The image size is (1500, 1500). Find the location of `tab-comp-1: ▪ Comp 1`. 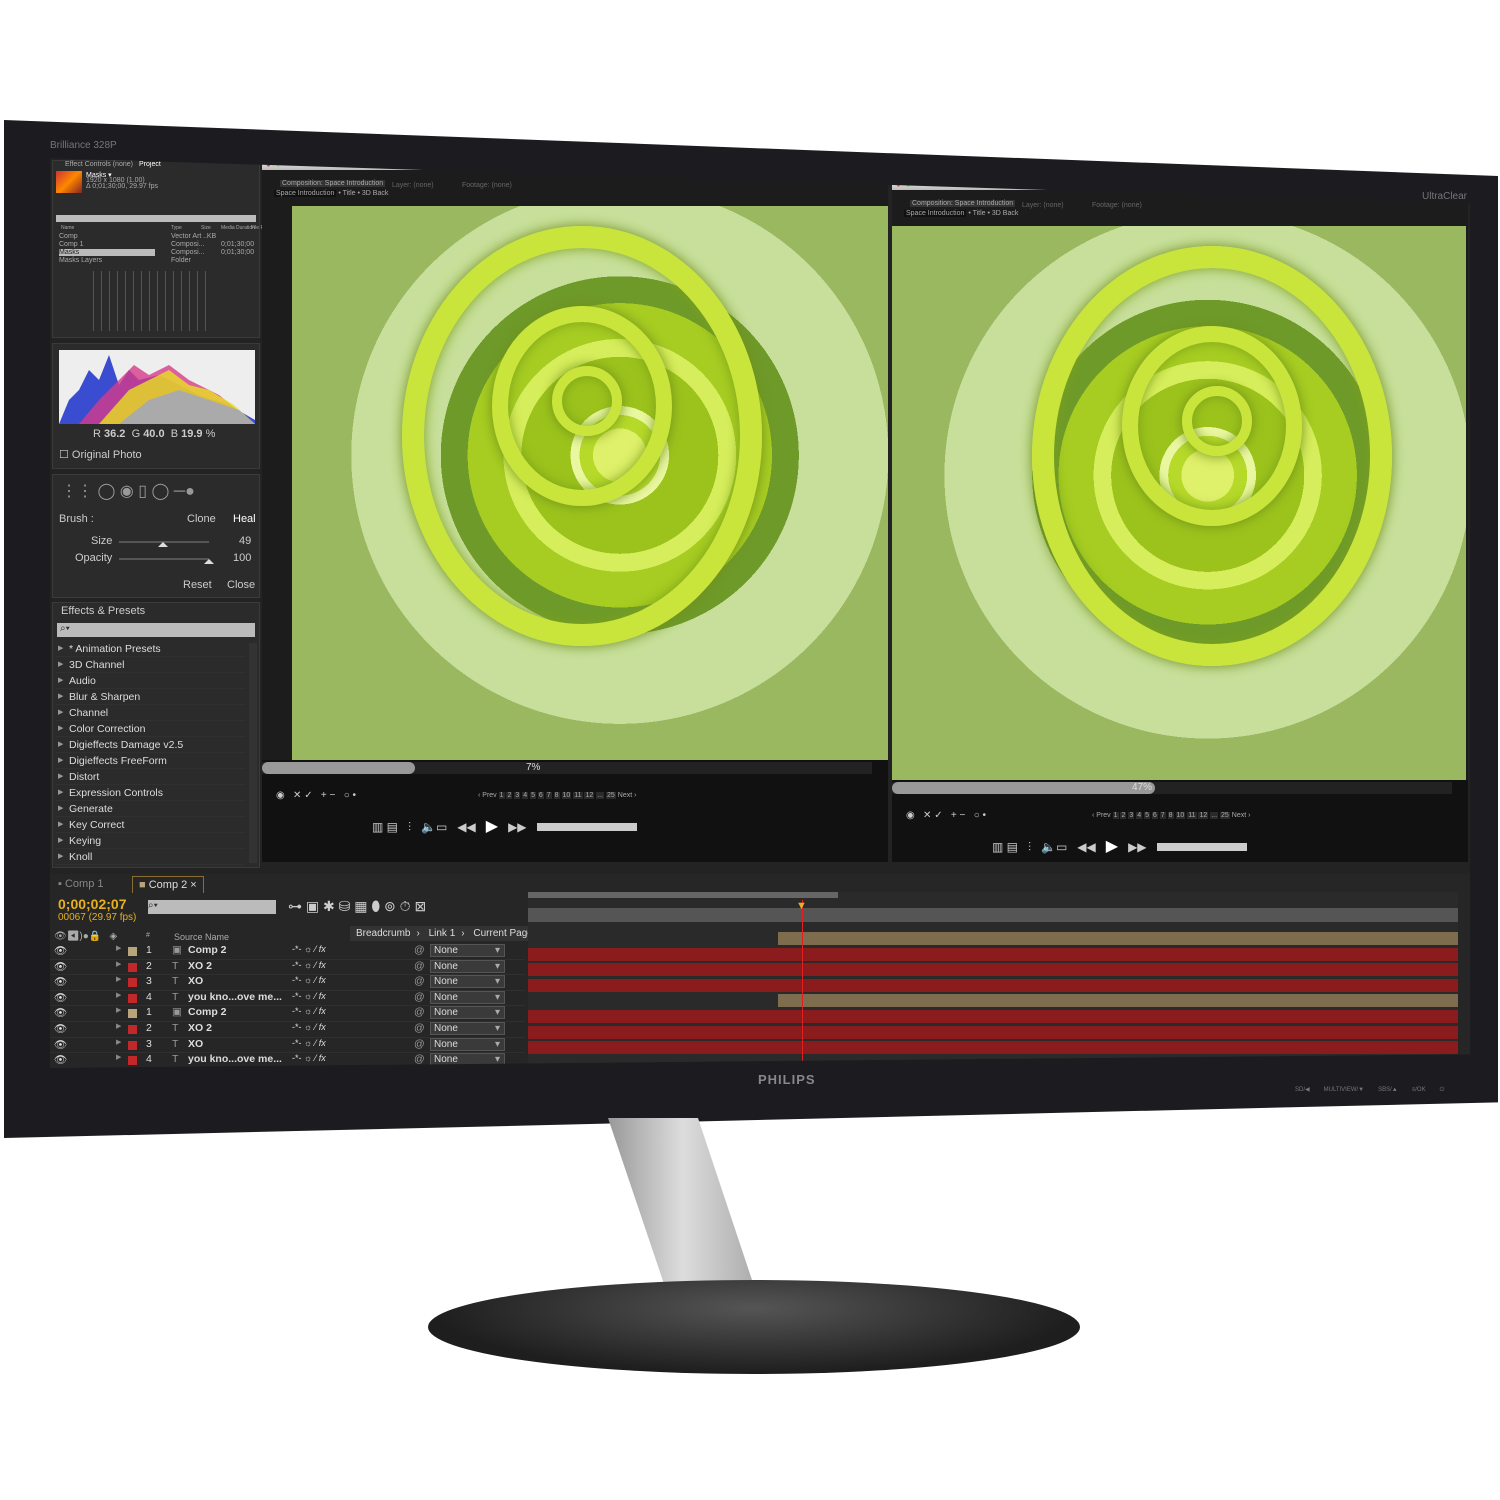

tab-comp-1: ▪ Comp 1 is located at coordinates (81, 884).